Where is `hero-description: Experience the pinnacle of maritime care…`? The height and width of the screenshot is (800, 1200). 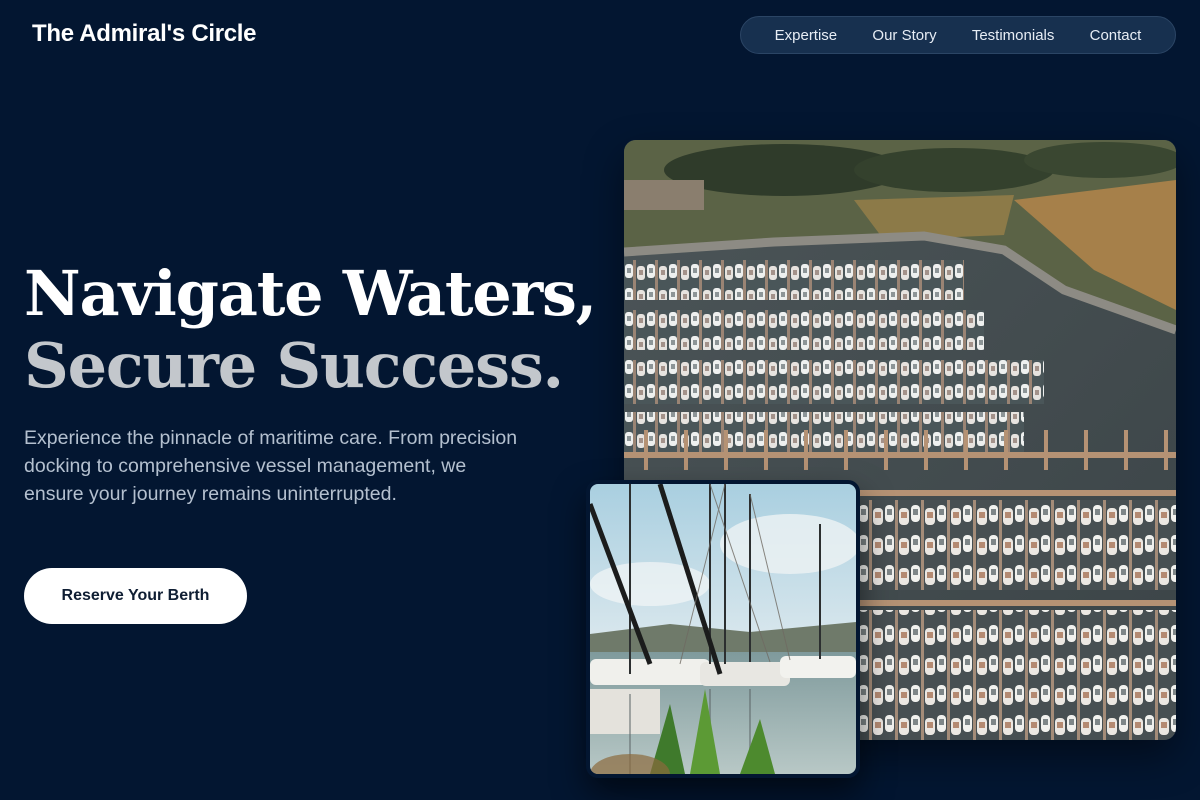
hero-description: Experience the pinnacle of maritime care… is located at coordinates (271, 466).